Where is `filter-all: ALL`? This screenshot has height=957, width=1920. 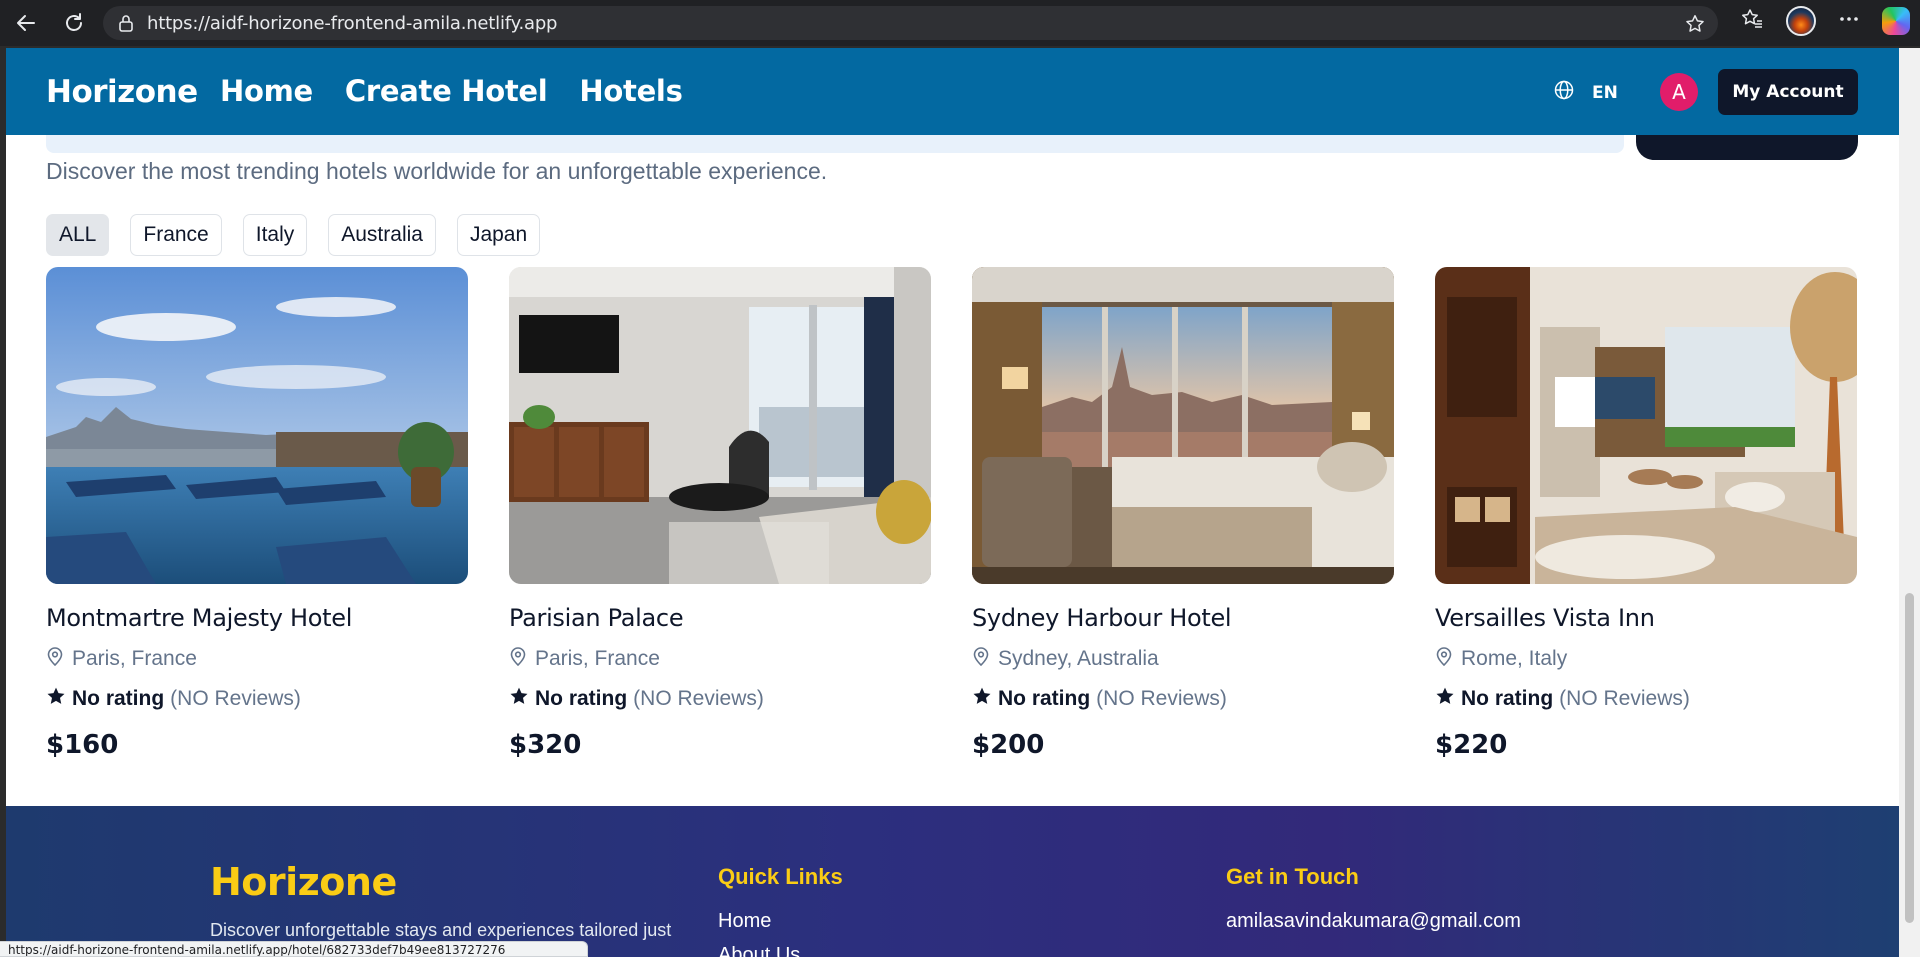 filter-all: ALL is located at coordinates (78, 235).